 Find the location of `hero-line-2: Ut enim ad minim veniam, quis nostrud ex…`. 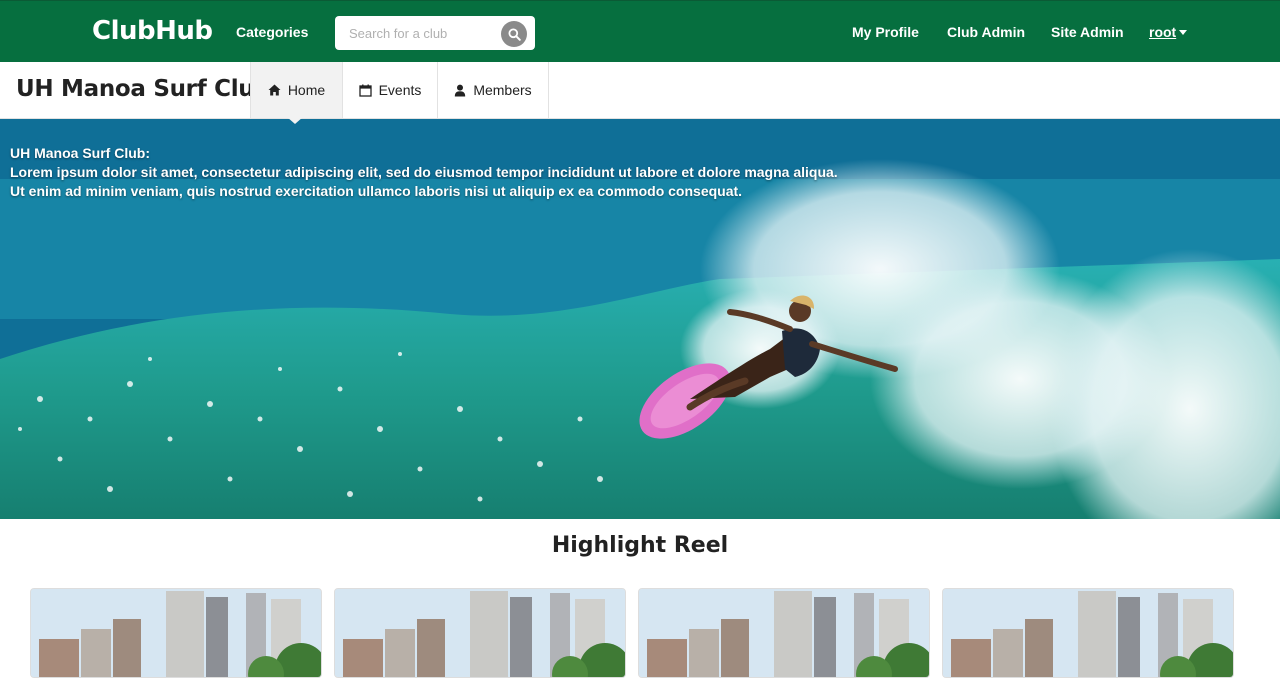

hero-line-2: Ut enim ad minim veniam, quis nostrud ex… is located at coordinates (376, 191).